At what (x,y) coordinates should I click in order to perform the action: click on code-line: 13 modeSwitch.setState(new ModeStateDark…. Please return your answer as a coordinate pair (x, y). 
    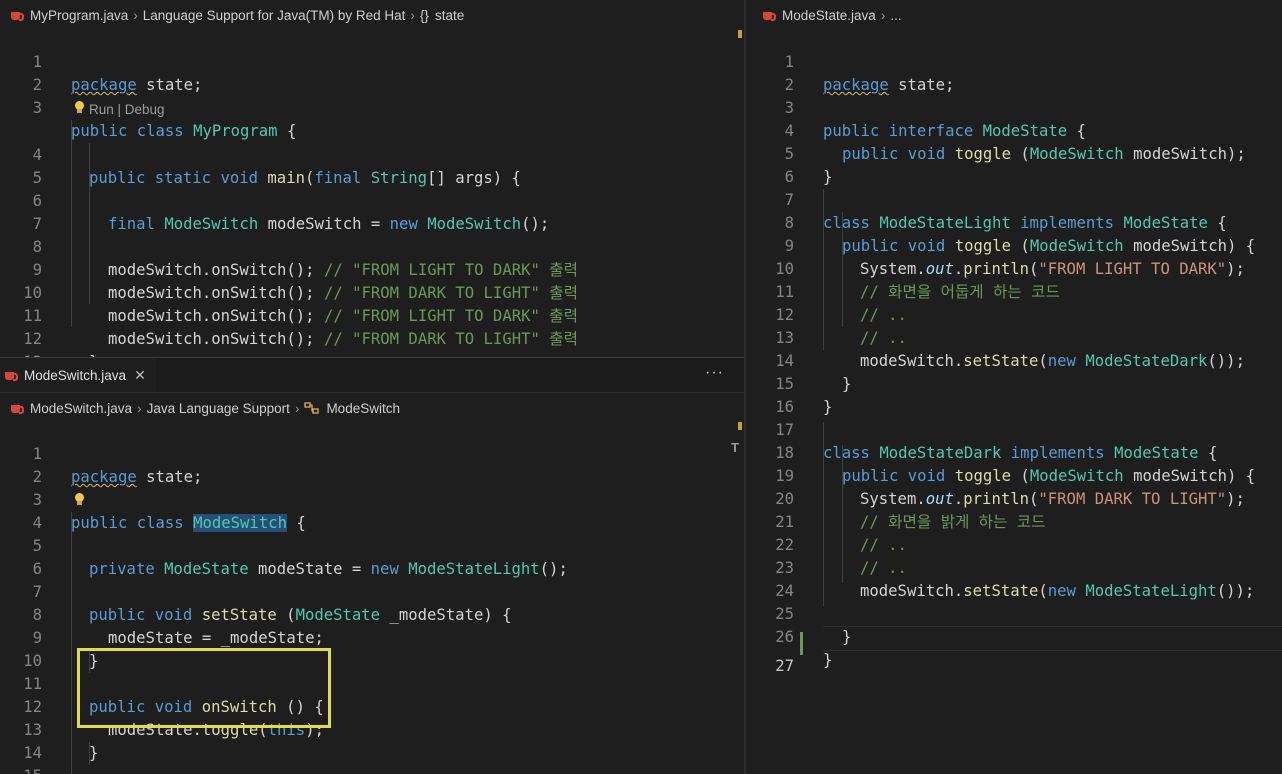
    Looking at the image, I should click on (1014, 337).